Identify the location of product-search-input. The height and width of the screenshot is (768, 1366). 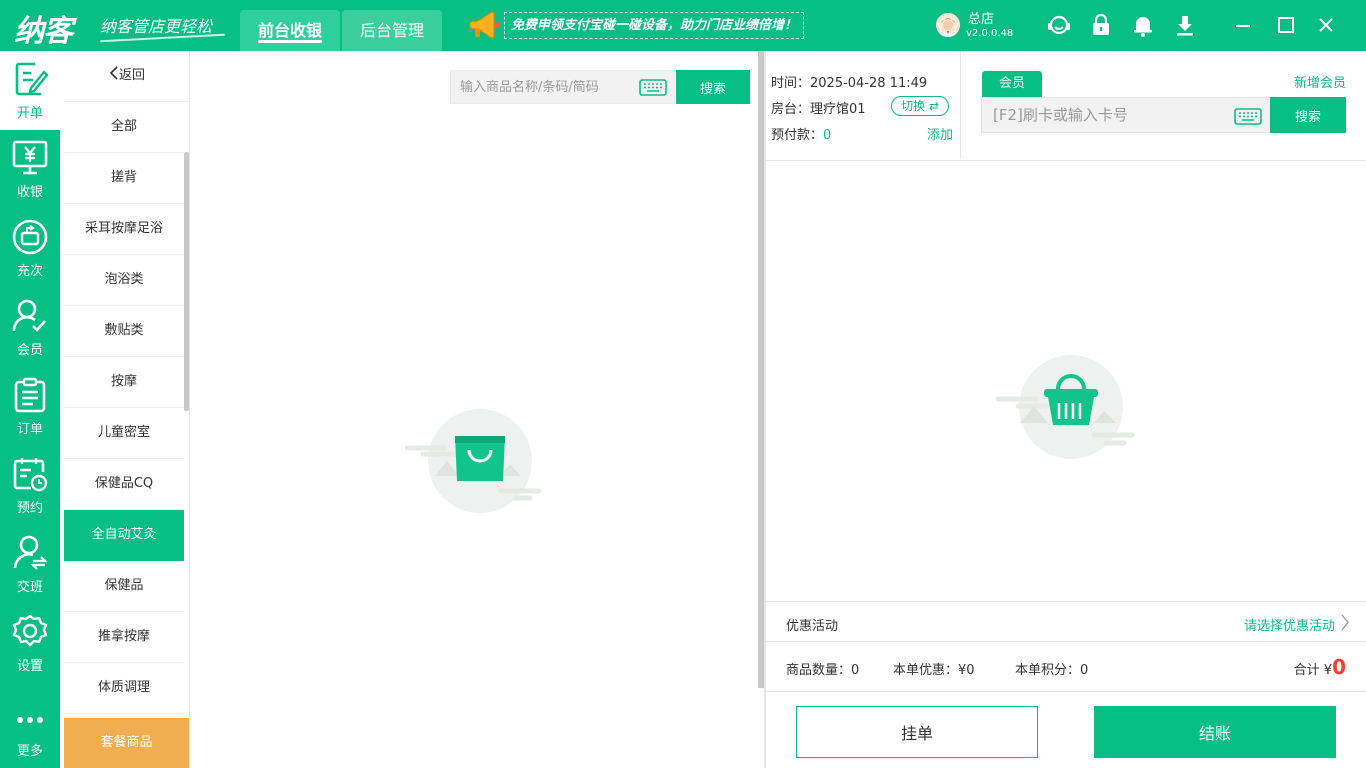
(541, 87).